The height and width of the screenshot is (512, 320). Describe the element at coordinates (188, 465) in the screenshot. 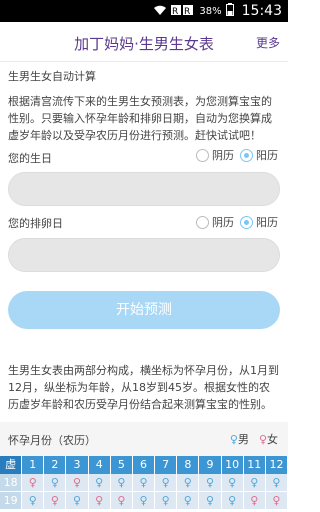

I see `month-header-cell: 8` at that location.